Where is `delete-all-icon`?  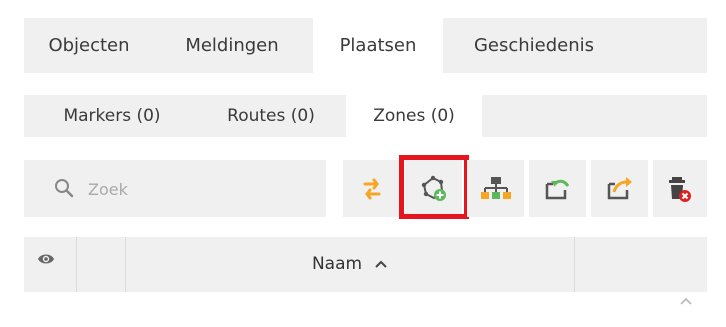 delete-all-icon is located at coordinates (680, 189).